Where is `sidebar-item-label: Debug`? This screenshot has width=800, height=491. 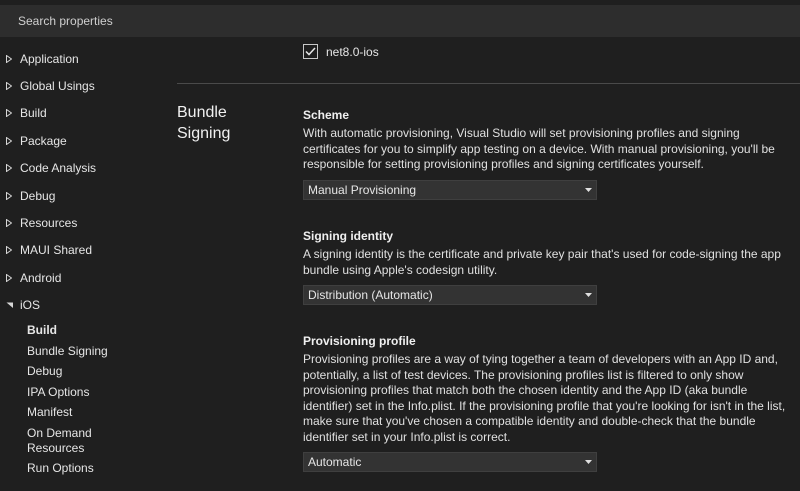 sidebar-item-label: Debug is located at coordinates (38, 195).